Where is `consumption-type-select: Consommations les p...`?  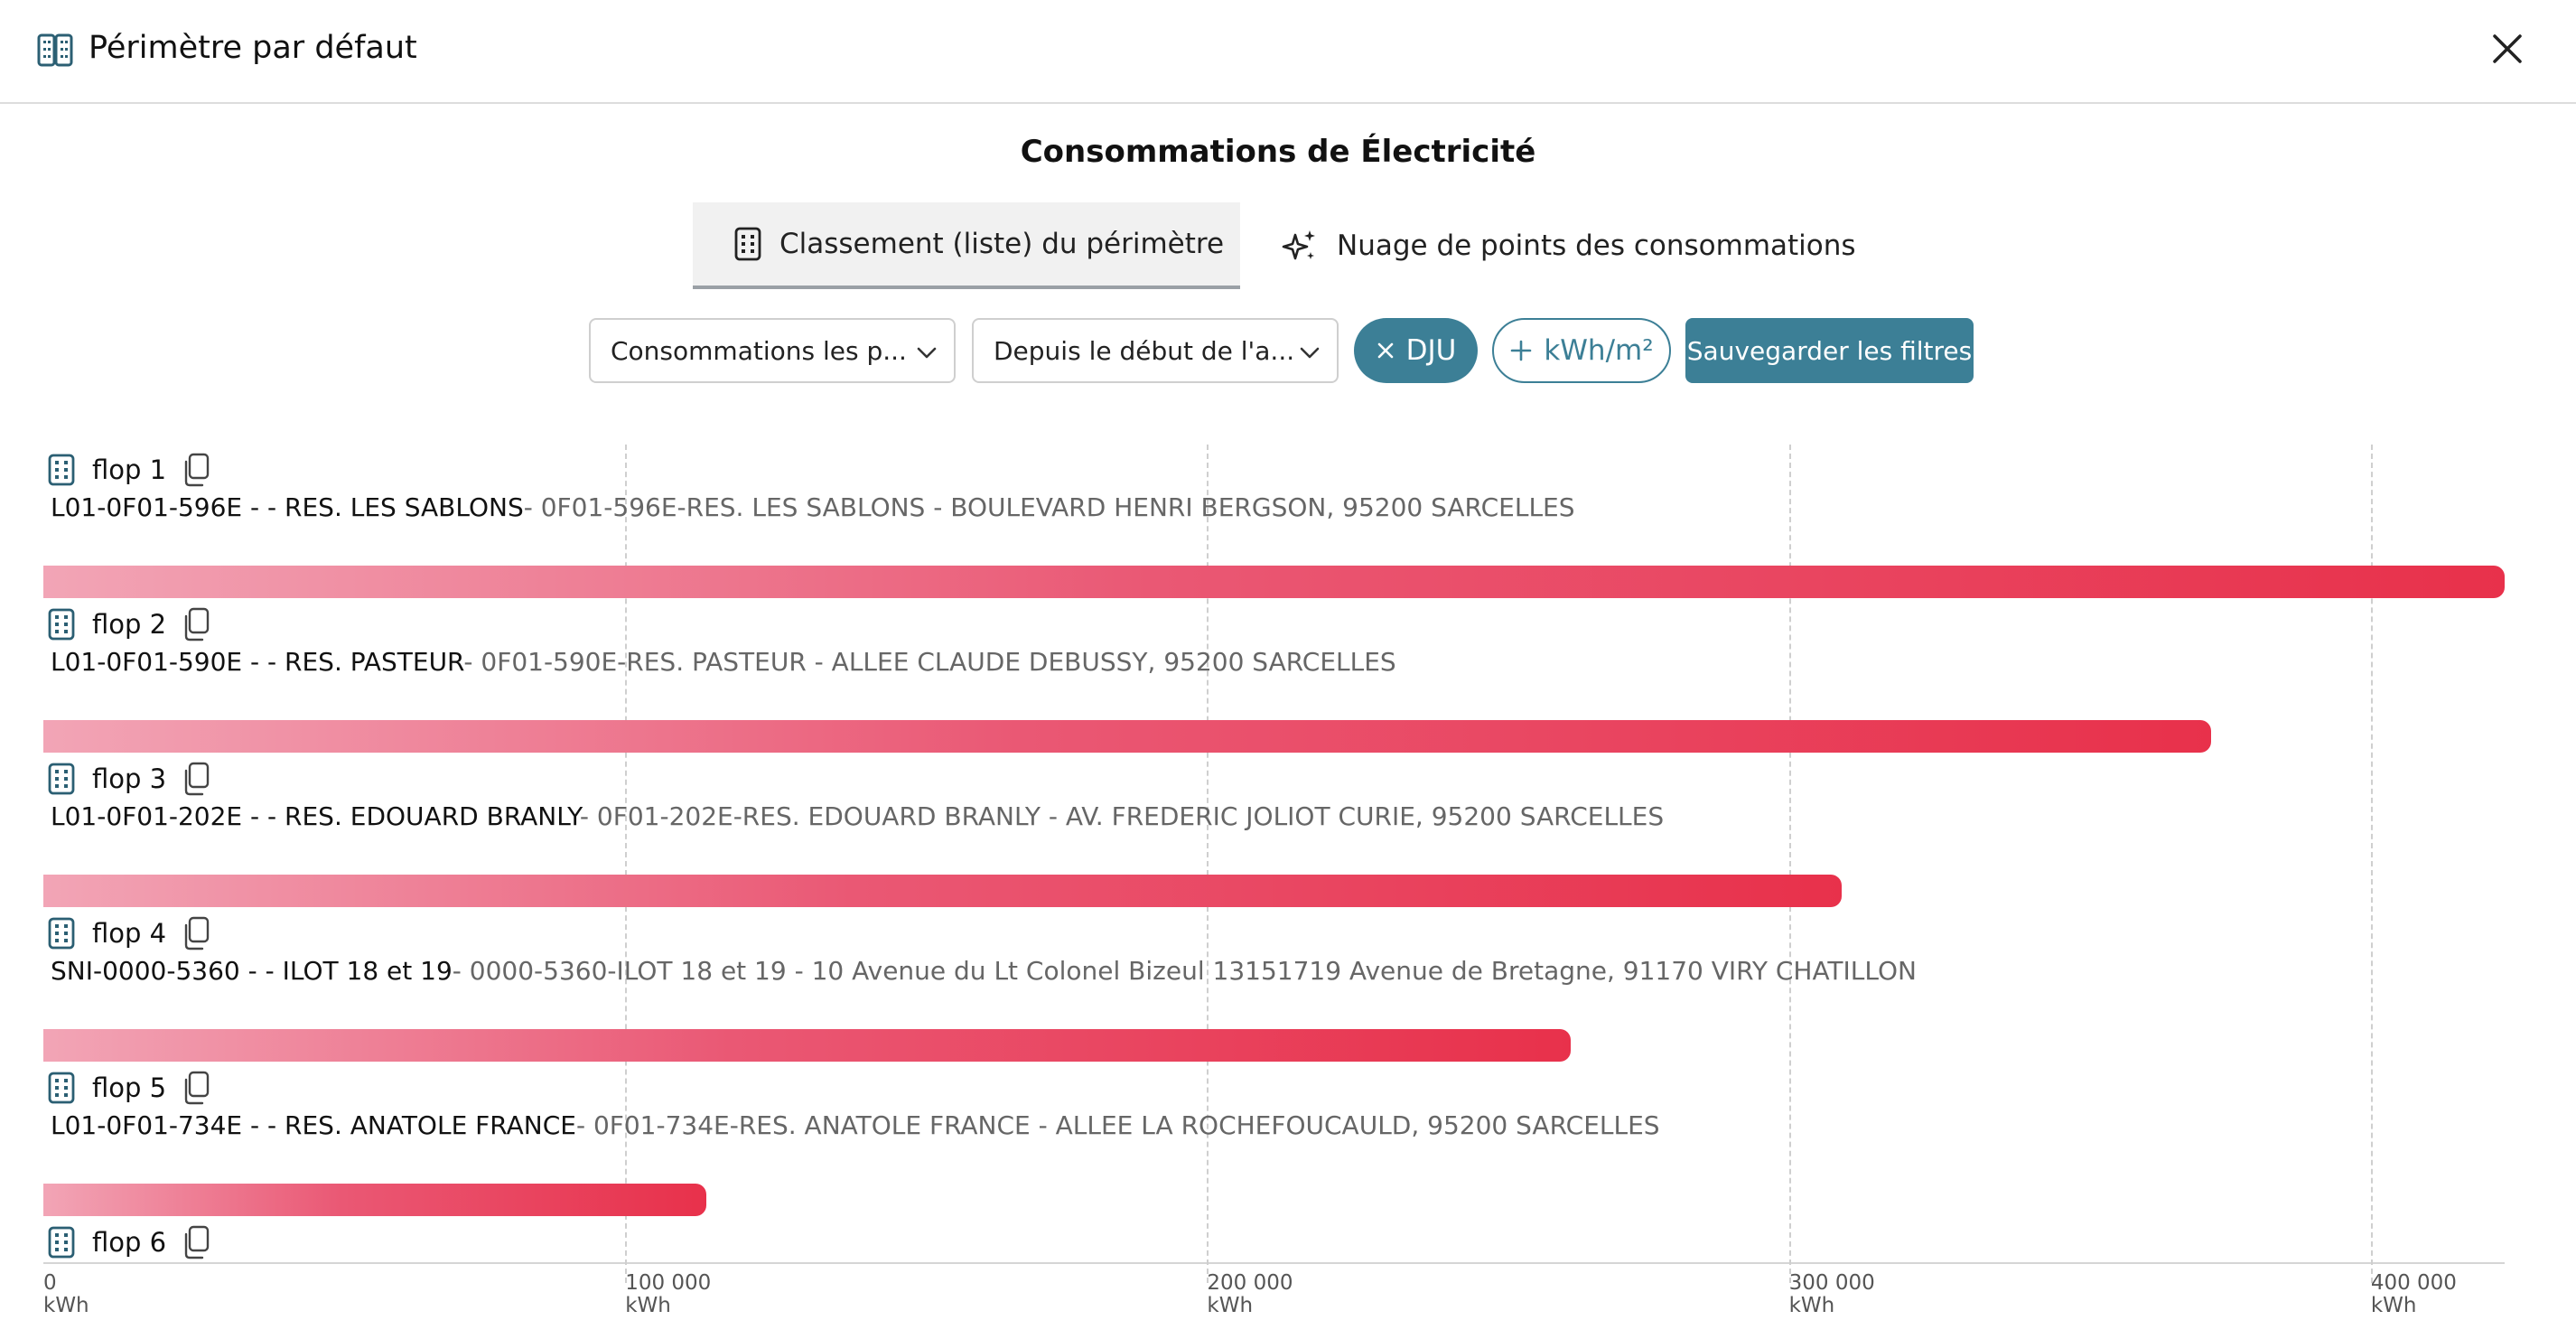
consumption-type-select: Consommations les p... is located at coordinates (772, 350).